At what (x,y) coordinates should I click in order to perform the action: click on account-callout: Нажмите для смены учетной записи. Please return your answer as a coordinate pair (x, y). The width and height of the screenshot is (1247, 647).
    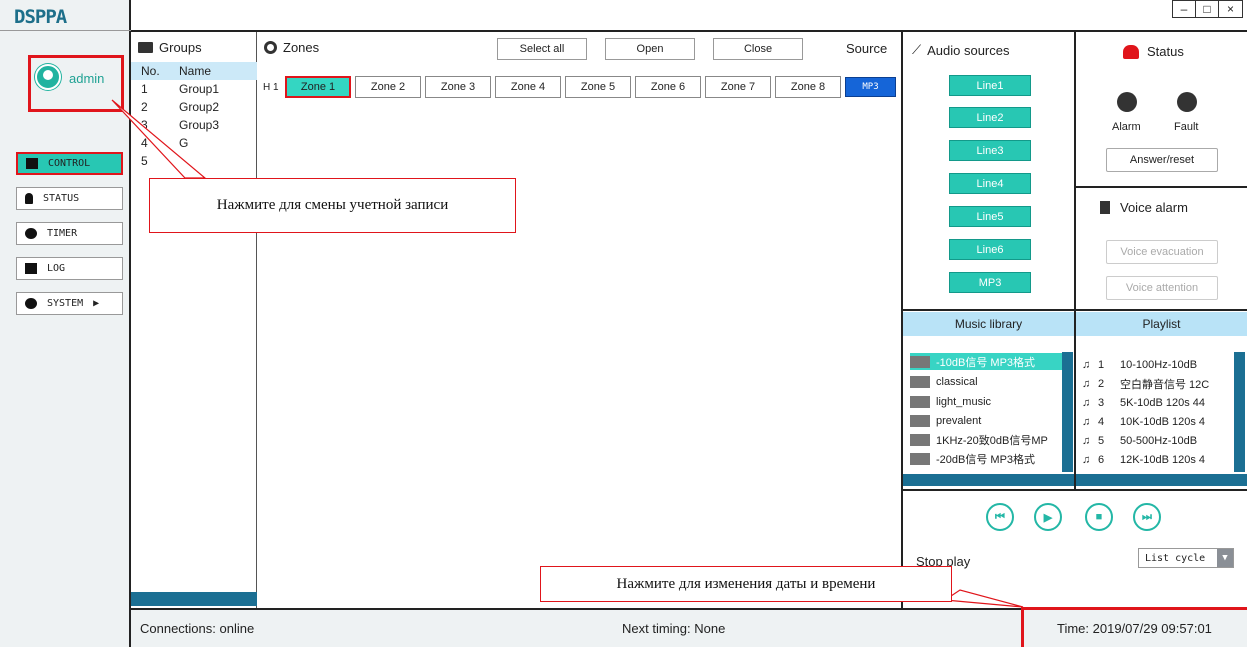
    Looking at the image, I should click on (332, 205).